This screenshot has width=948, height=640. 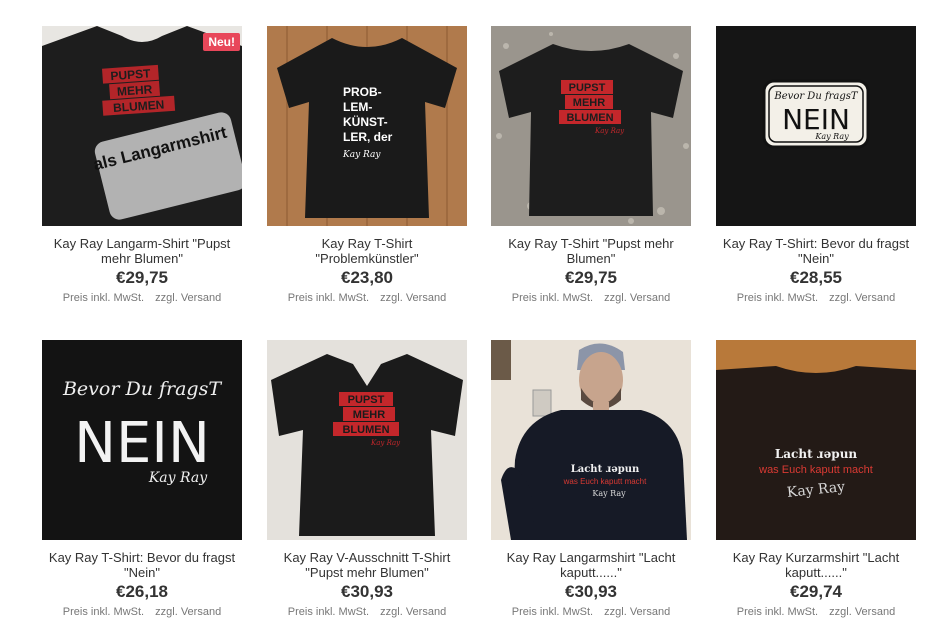 I want to click on product-price: €23,80, so click(x=367, y=277).